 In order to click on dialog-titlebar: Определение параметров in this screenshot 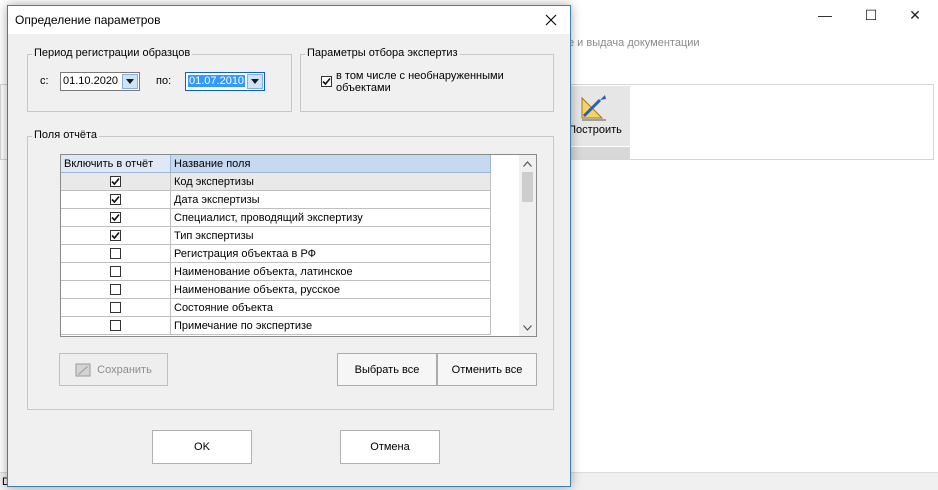, I will do `click(289, 20)`.